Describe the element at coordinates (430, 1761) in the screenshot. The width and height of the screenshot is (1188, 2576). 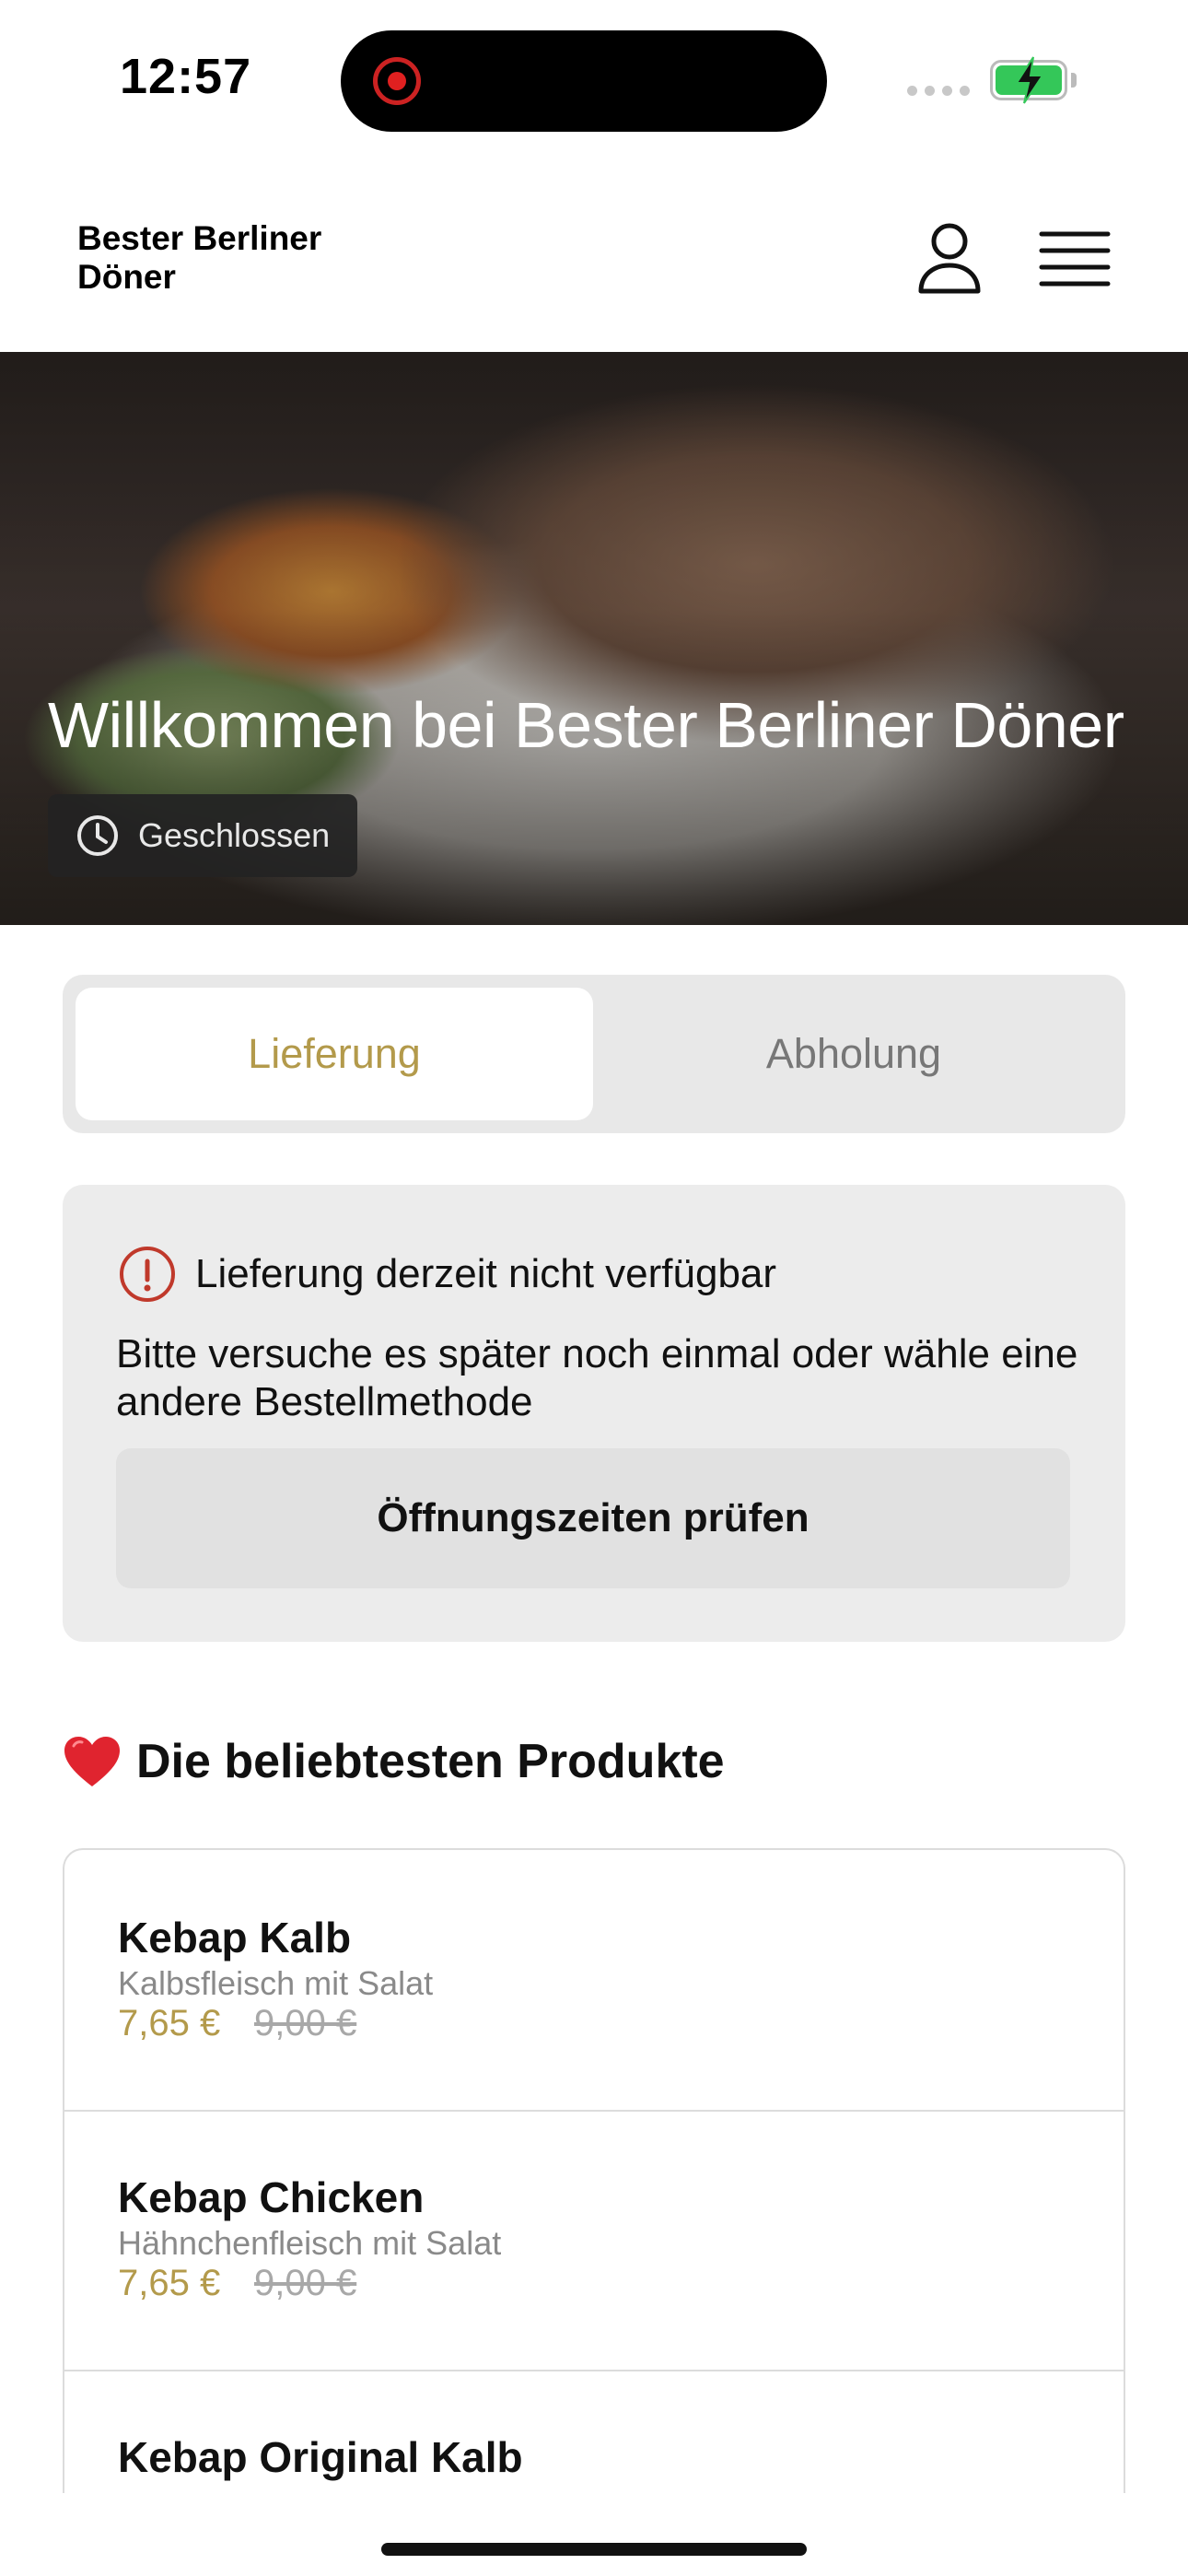
I see `popular-products-title: Die beliebtesten Produkte` at that location.